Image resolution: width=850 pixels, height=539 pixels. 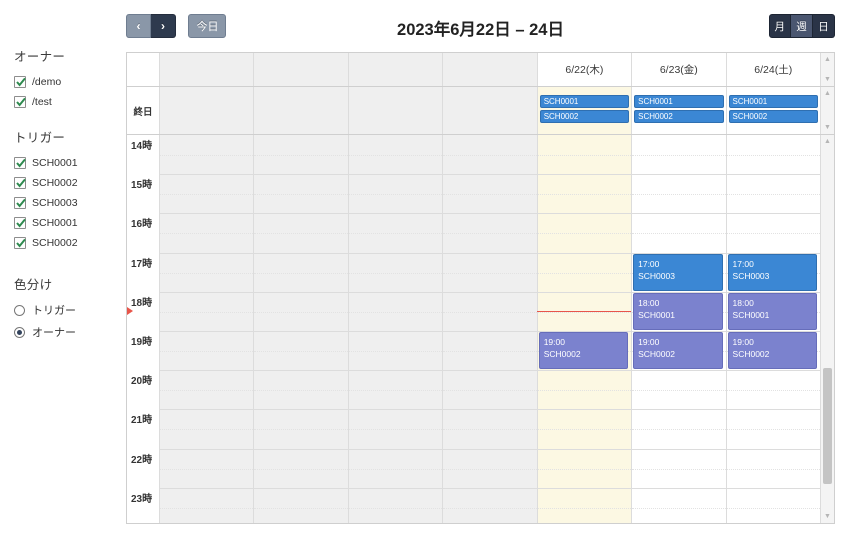 I want to click on colorby-option: オーナー, so click(x=68, y=332).